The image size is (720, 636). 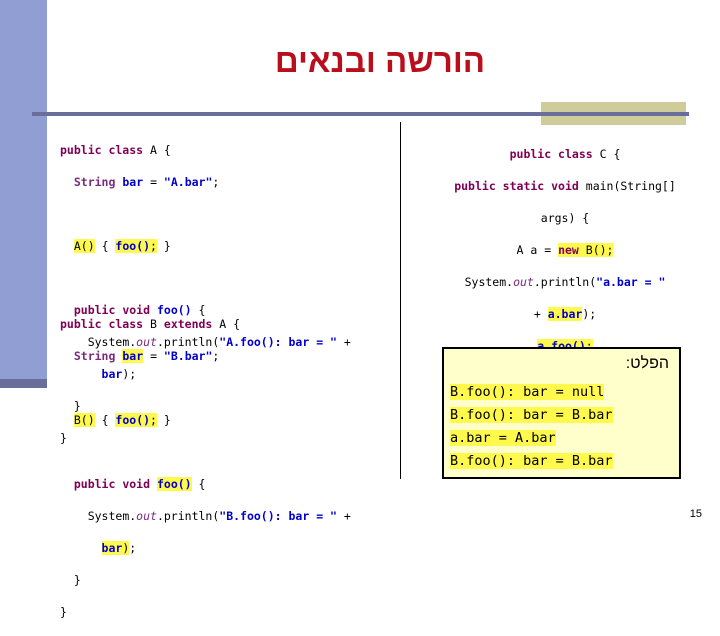 I want to click on title-underline-rule-tab, so click(x=615, y=114).